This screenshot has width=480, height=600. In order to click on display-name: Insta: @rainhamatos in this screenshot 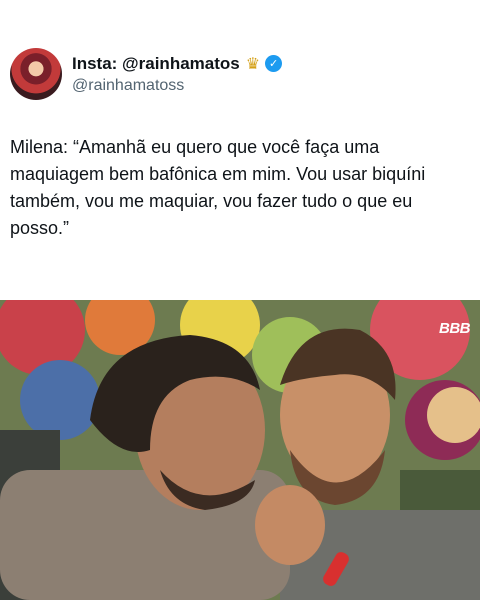, I will do `click(156, 64)`.